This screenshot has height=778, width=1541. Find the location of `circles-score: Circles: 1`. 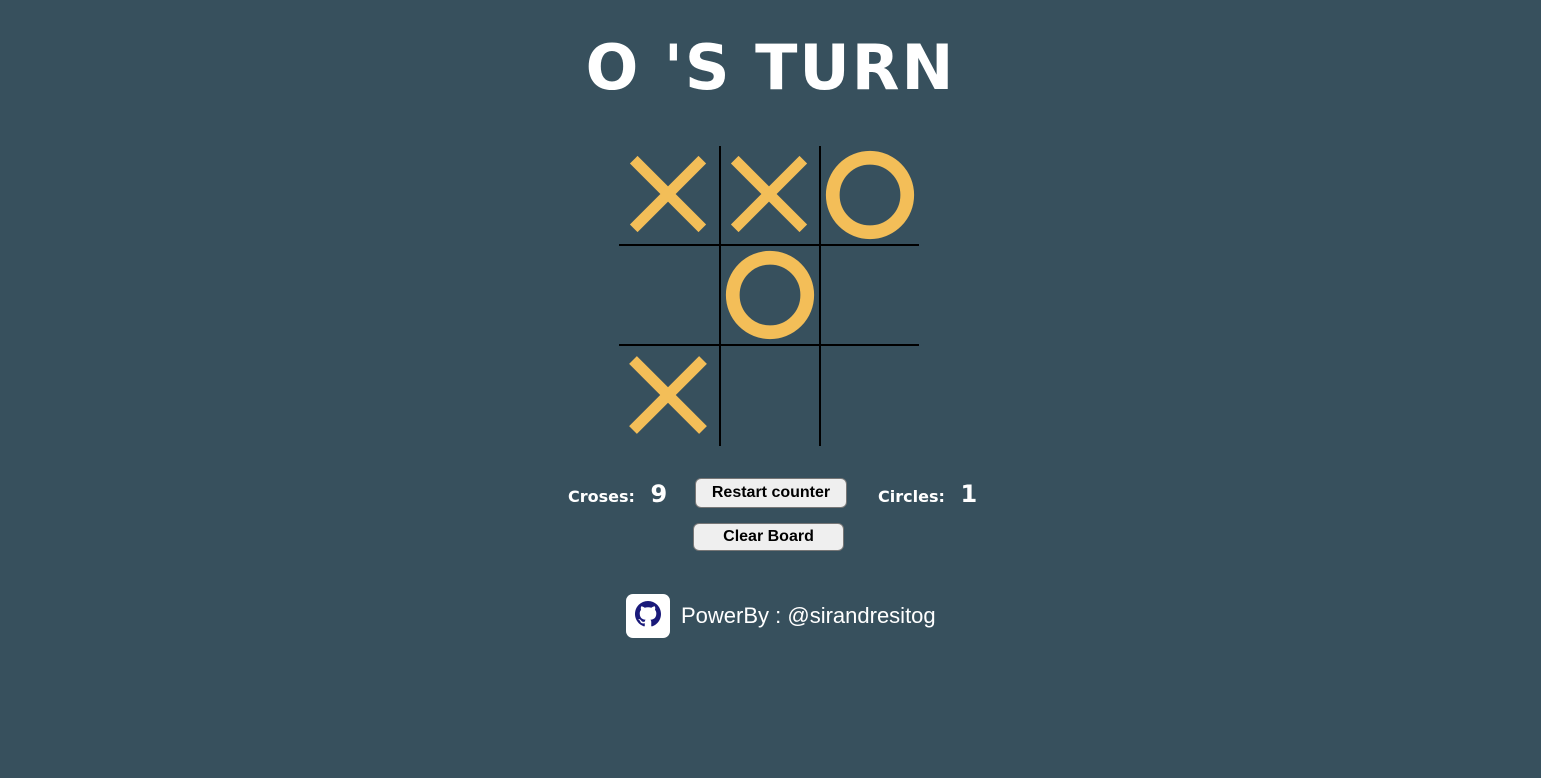

circles-score: Circles: 1 is located at coordinates (927, 495).